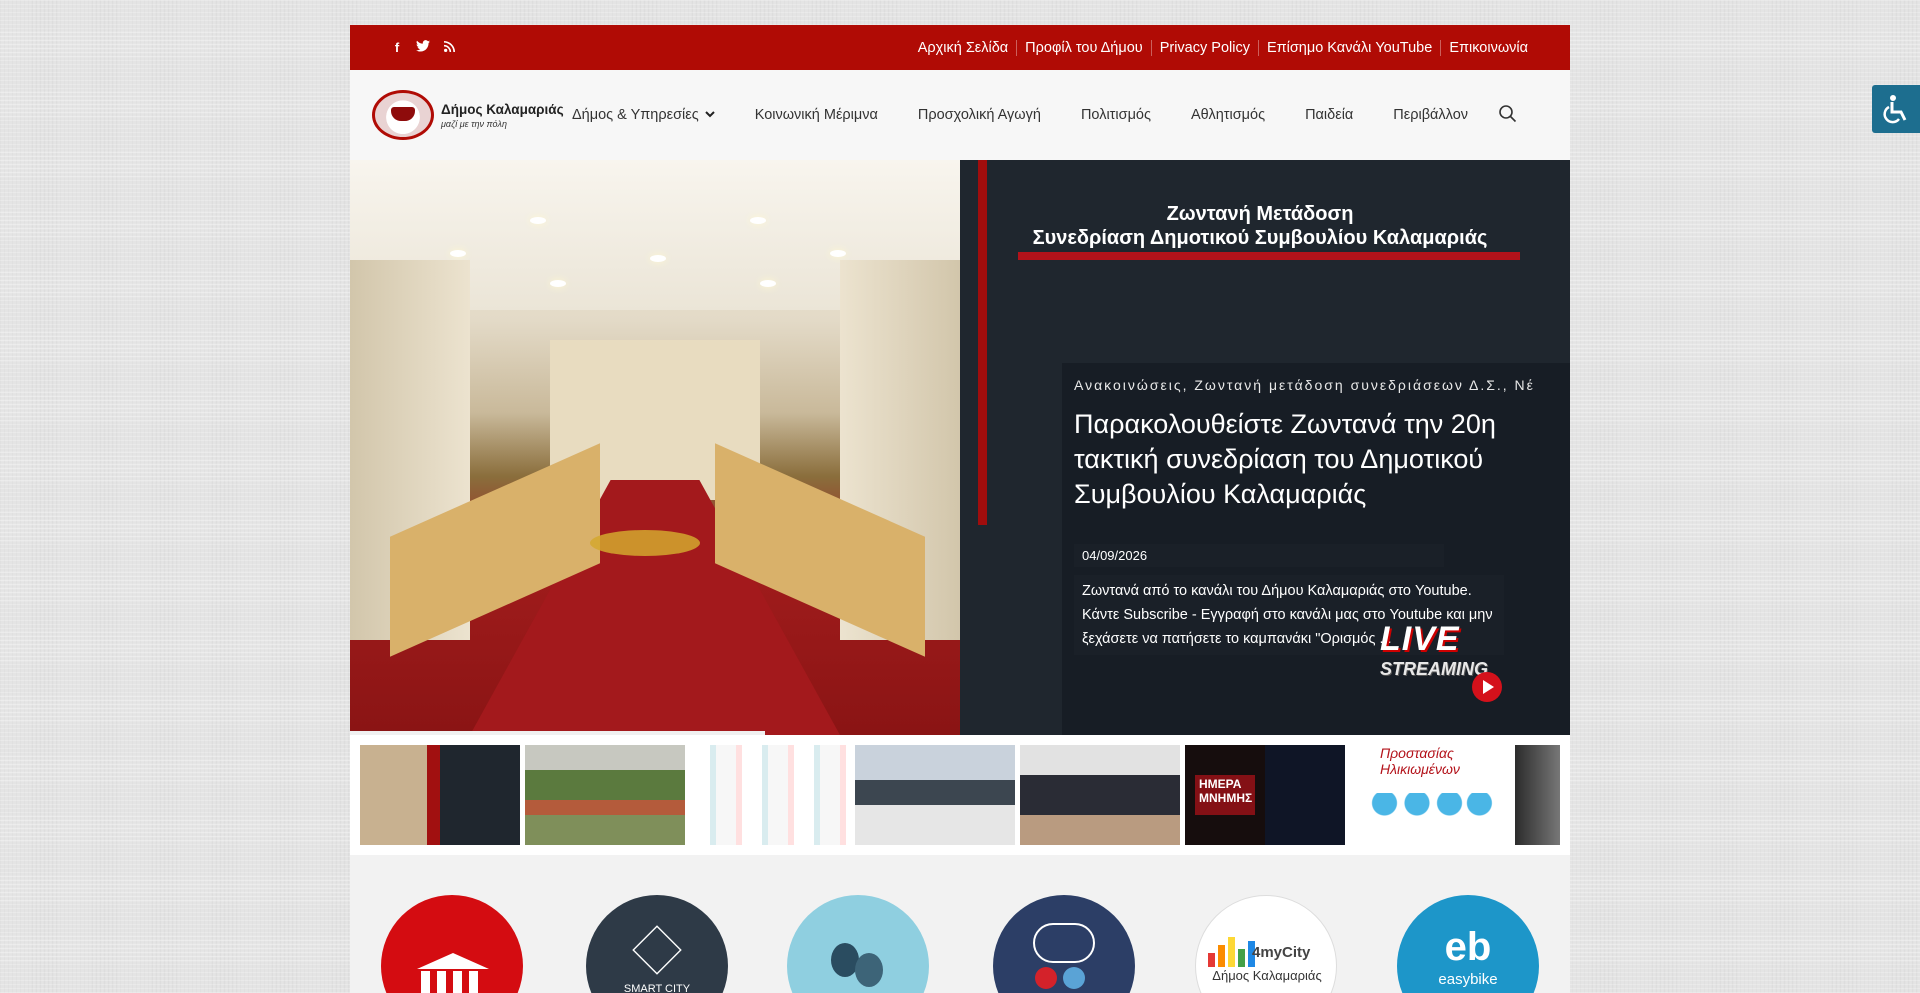 Image resolution: width=1920 pixels, height=993 pixels. Describe the element at coordinates (1204, 47) in the screenshot. I see `link-privacy: Privacy Policy` at that location.